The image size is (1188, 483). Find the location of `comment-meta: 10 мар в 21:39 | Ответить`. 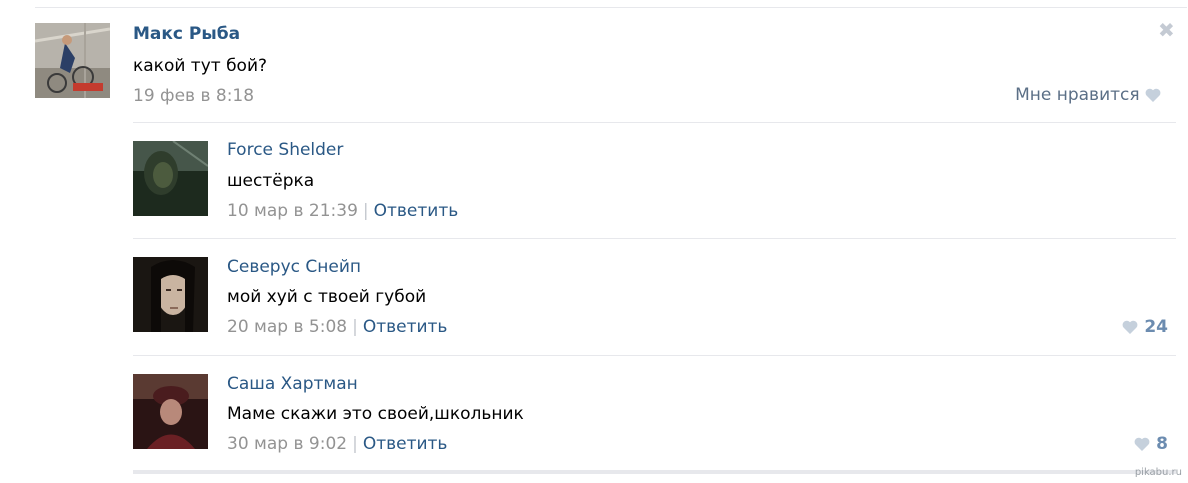

comment-meta: 10 мар в 21:39 | Ответить is located at coordinates (342, 211).